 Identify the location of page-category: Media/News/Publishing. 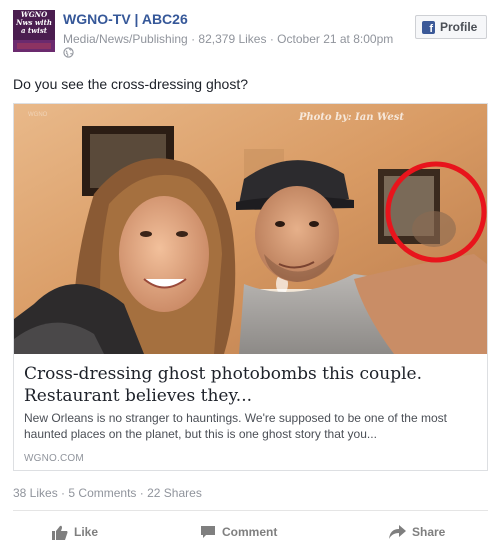
(125, 39).